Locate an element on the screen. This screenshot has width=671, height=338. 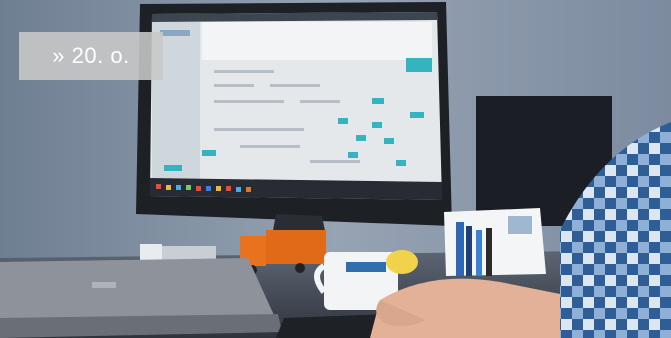
desk-calendar is located at coordinates (495, 242).